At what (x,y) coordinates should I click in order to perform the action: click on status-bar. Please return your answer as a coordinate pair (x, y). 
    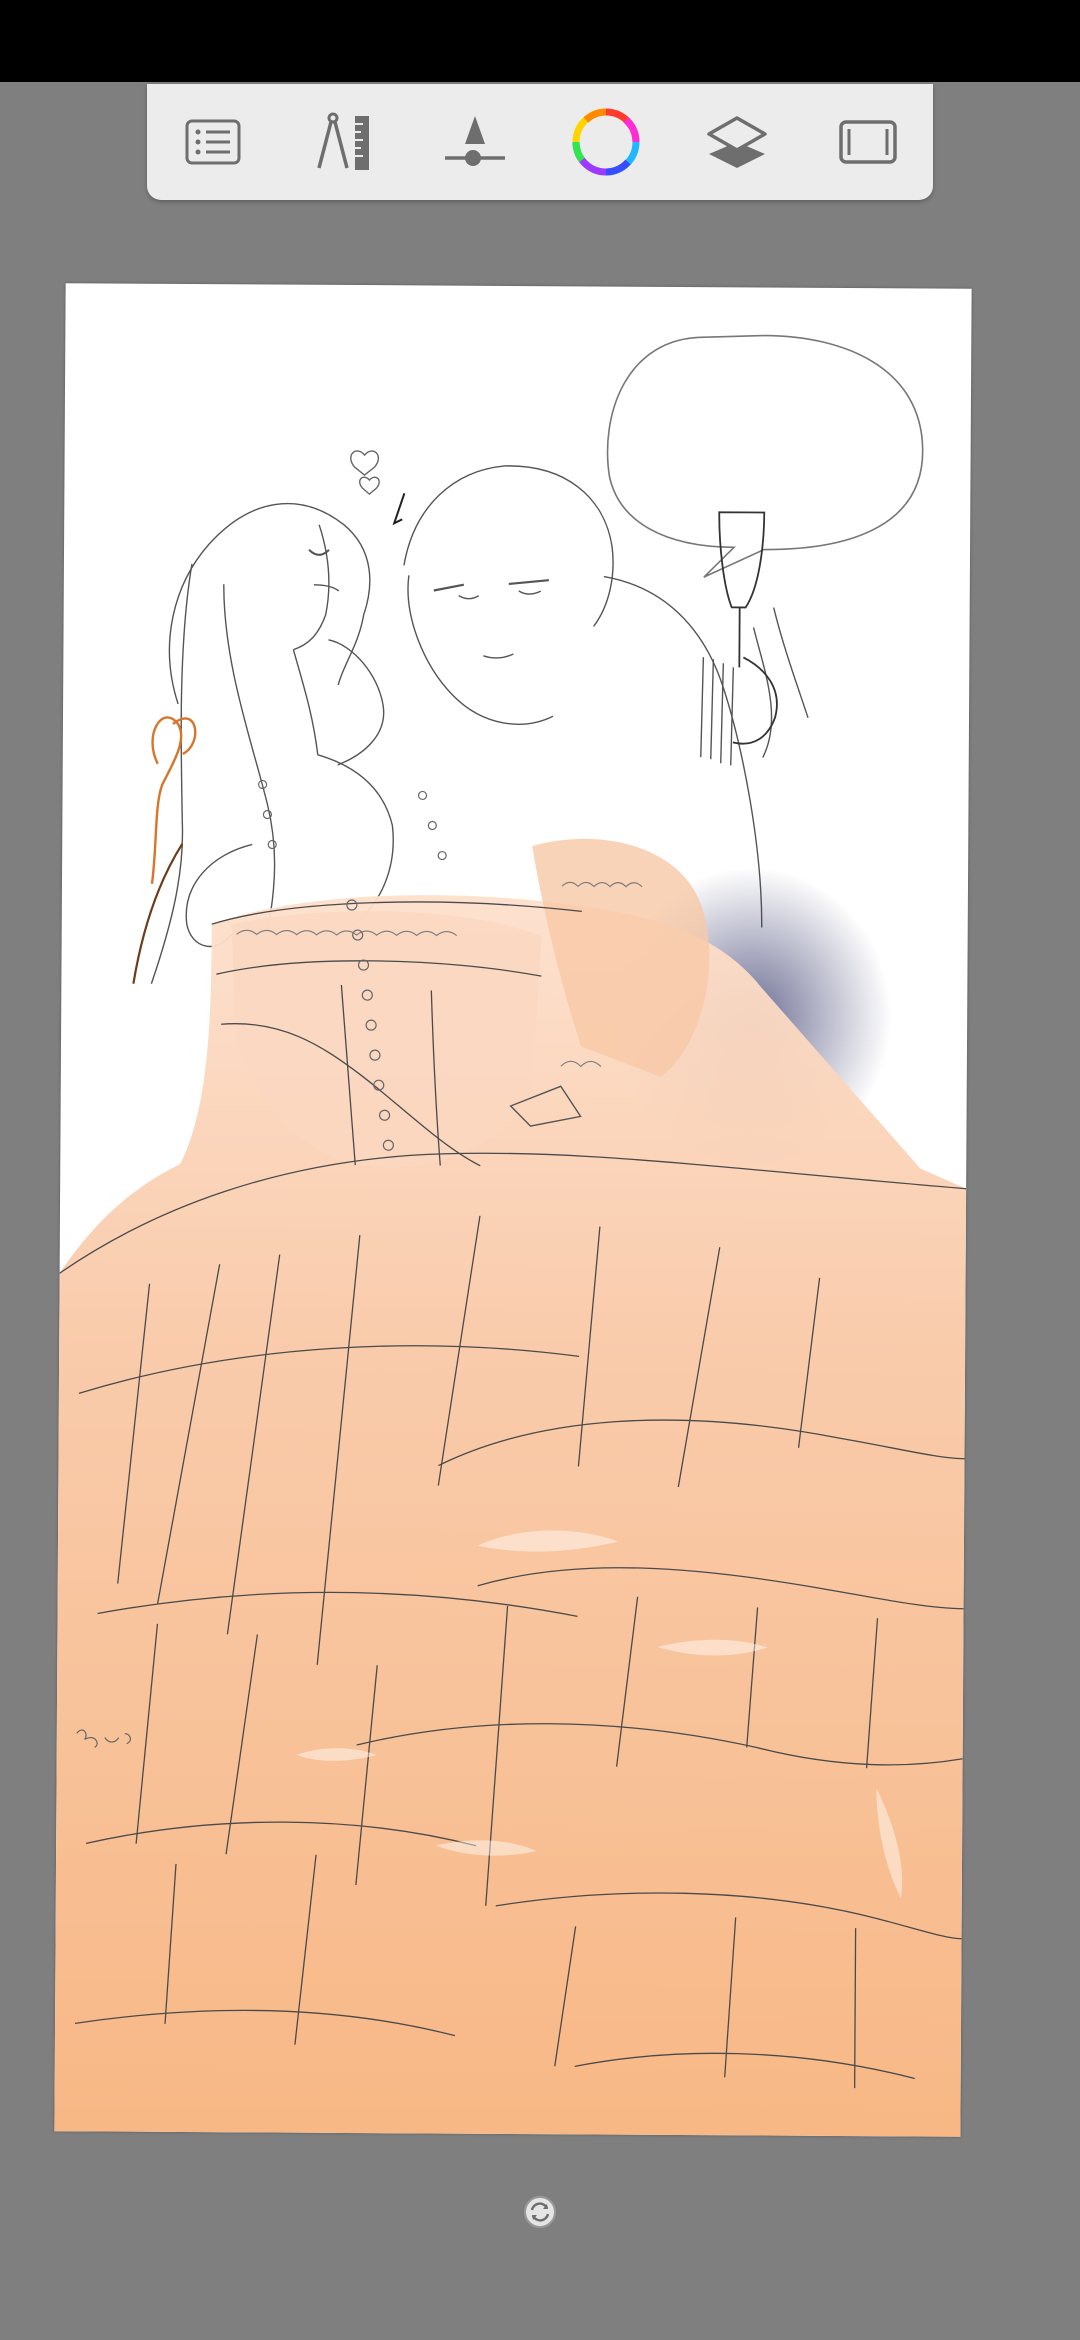
    Looking at the image, I should click on (540, 41).